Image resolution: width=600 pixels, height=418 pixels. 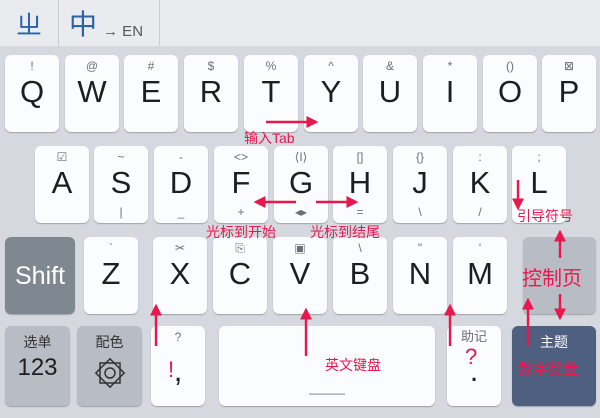 I want to click on key-x: ✂ X, so click(x=180, y=275).